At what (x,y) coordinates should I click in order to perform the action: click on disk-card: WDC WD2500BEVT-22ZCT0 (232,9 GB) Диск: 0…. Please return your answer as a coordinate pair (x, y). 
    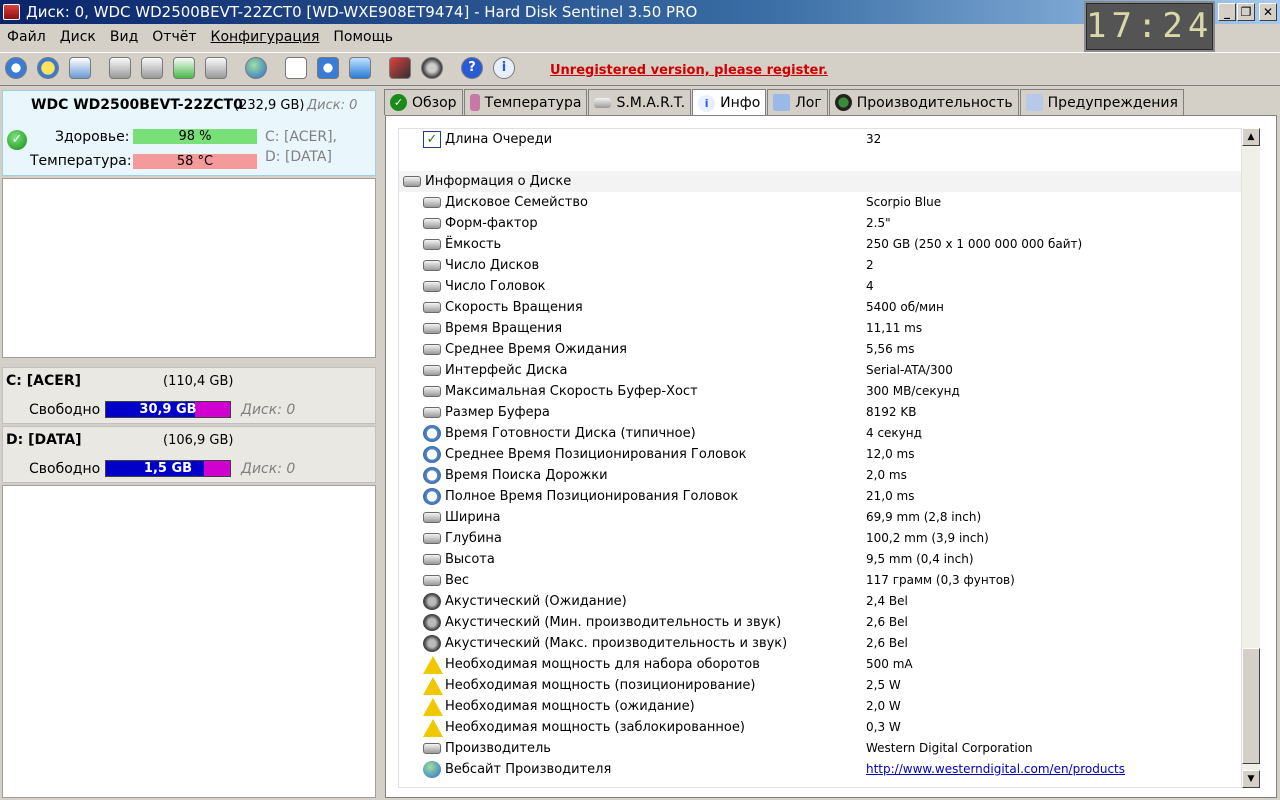
    Looking at the image, I should click on (189, 133).